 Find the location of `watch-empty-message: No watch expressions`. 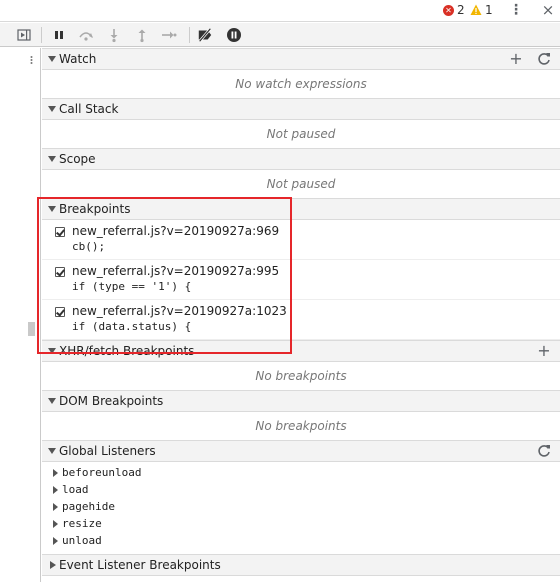

watch-empty-message: No watch expressions is located at coordinates (301, 84).